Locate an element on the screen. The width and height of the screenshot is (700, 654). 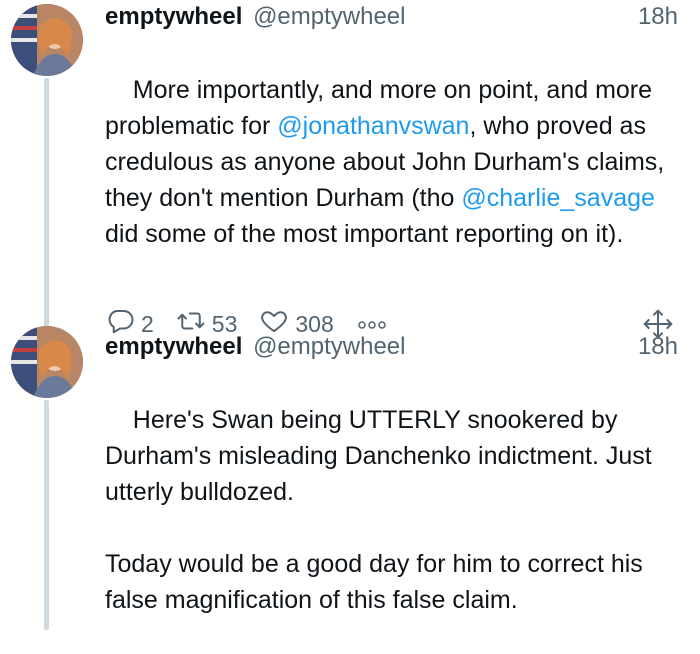
mention-link: @charlie_savage is located at coordinates (558, 198).